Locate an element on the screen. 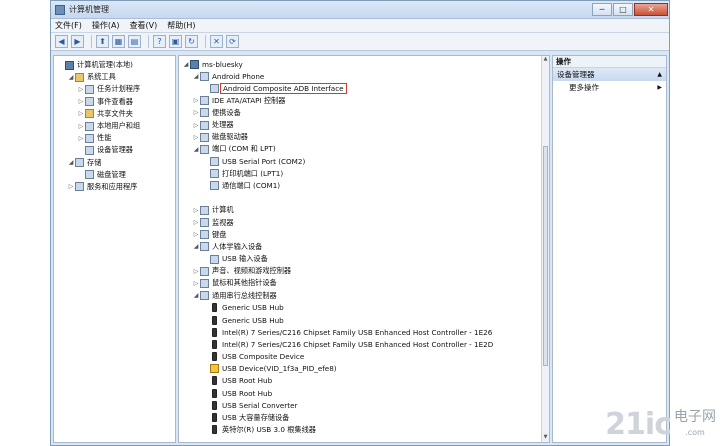 The image size is (720, 446). device-tree-item: ▷ 鼠标和其他指针设备 is located at coordinates (364, 283).